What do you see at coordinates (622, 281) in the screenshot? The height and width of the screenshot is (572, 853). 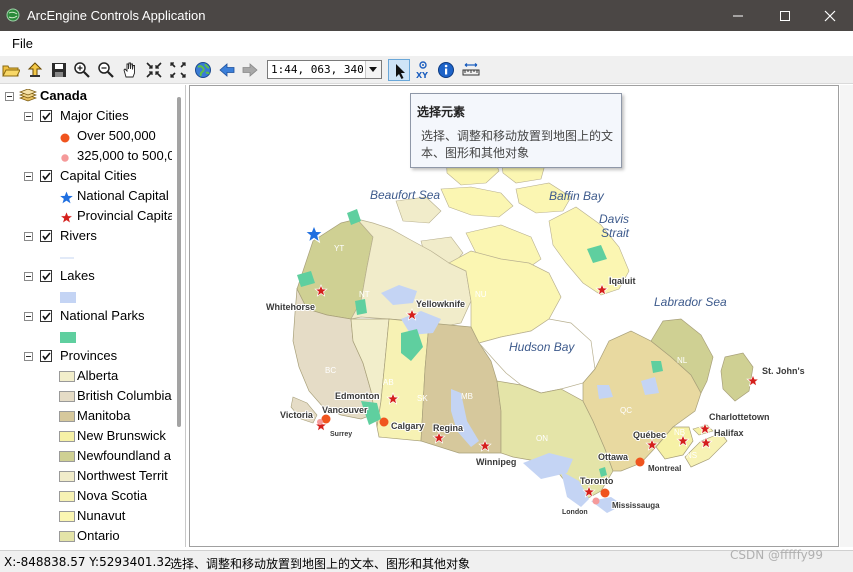 I see `city-label-iqaluit: Iqaluit` at bounding box center [622, 281].